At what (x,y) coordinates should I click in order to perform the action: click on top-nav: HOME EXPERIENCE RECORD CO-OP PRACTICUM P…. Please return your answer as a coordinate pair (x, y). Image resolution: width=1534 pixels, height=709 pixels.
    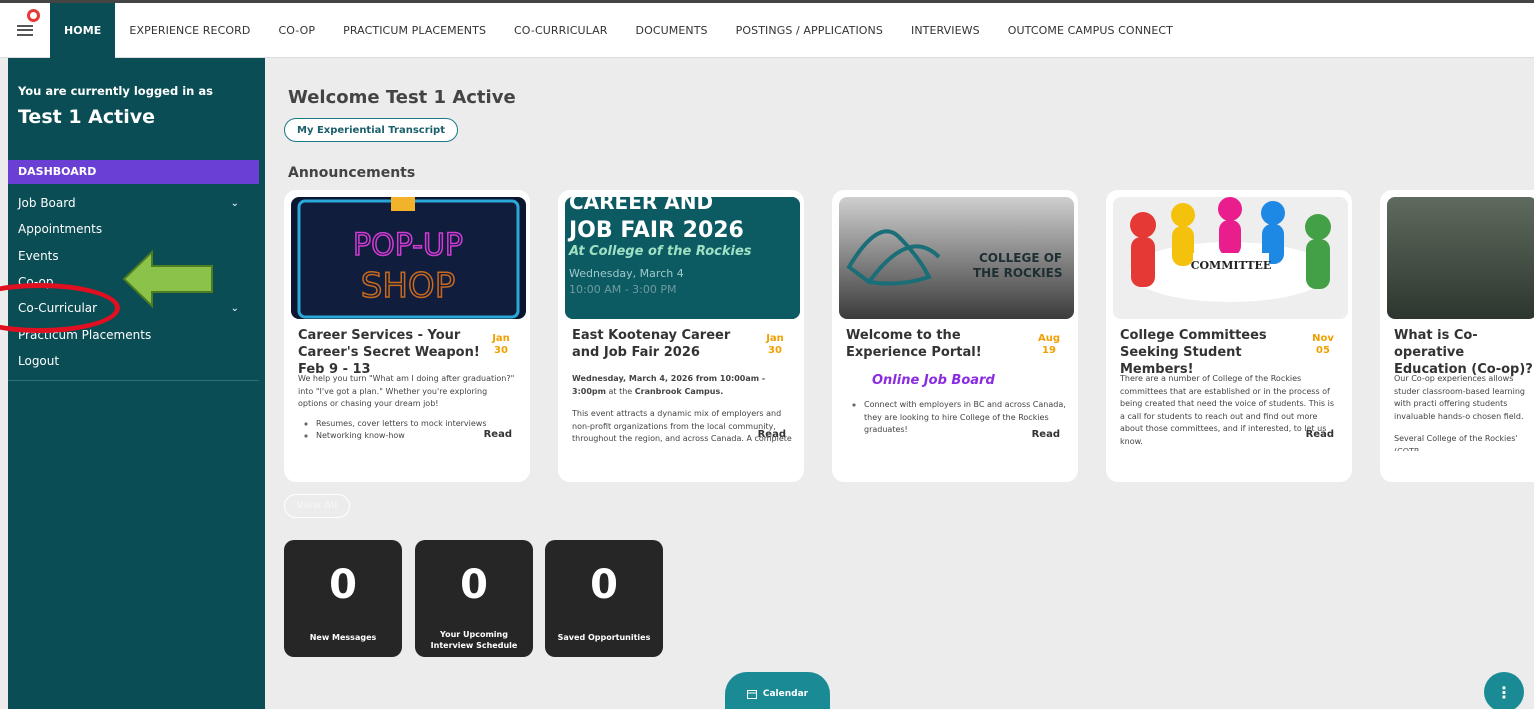
    Looking at the image, I should click on (767, 29).